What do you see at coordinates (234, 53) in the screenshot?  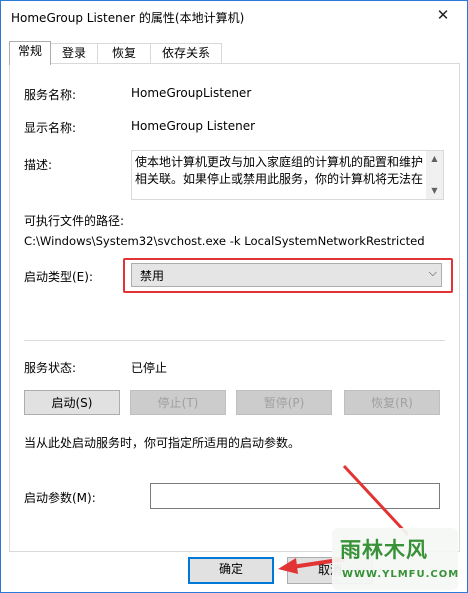 I see `tab-strip: 常规 登录 恢复 依存关系` at bounding box center [234, 53].